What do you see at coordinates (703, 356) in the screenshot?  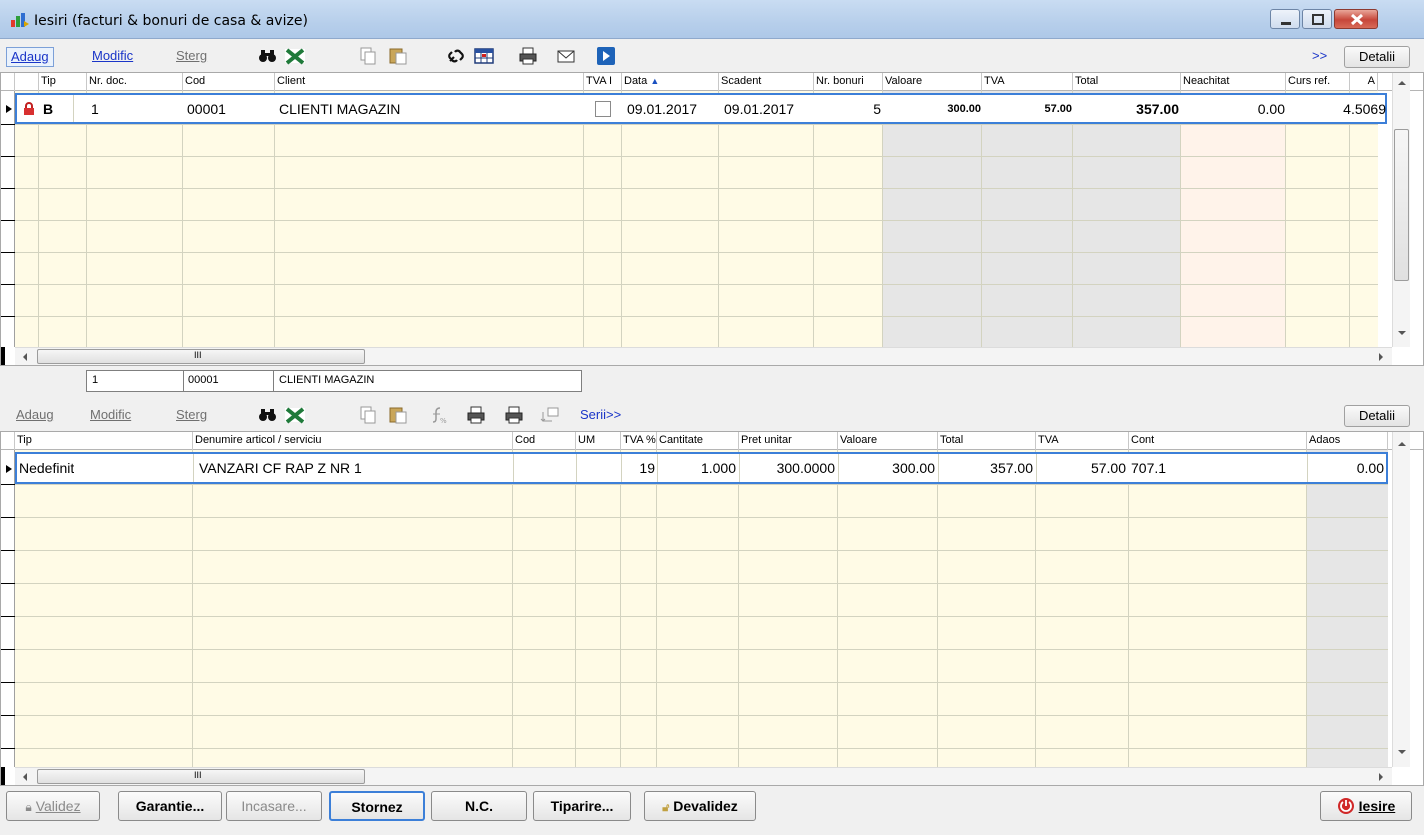 I see `documents-horizontal-scrollbar: III` at bounding box center [703, 356].